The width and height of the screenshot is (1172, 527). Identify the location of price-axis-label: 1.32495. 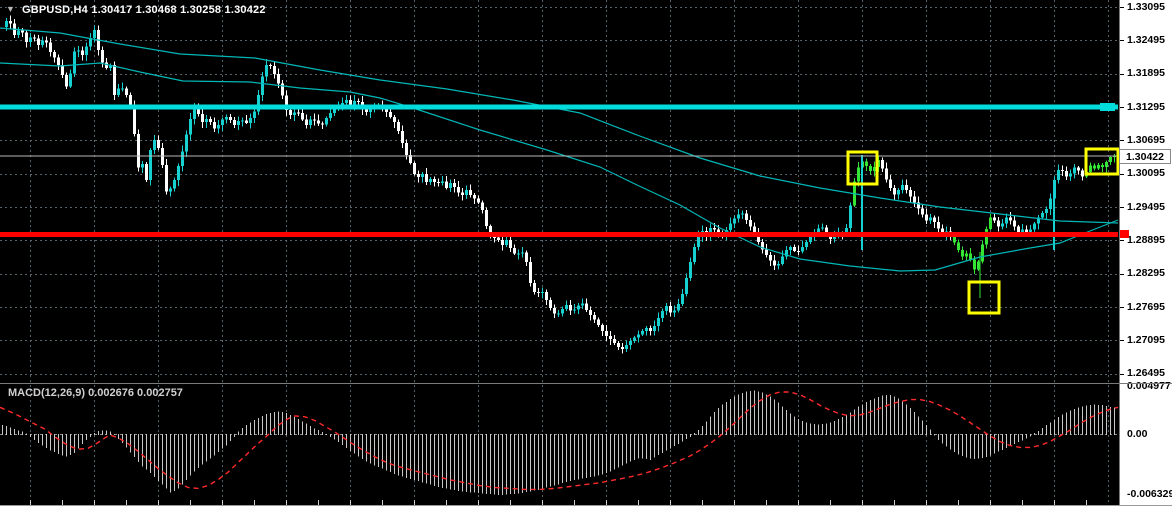
(1146, 39).